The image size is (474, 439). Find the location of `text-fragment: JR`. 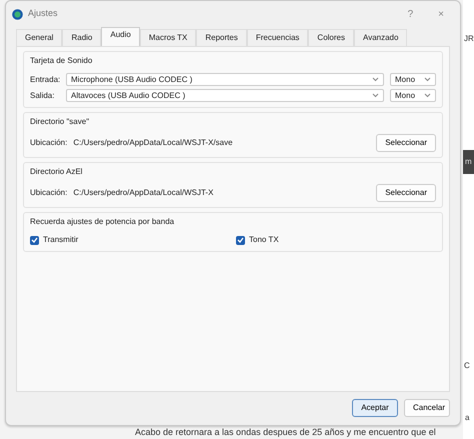

text-fragment: JR is located at coordinates (469, 39).